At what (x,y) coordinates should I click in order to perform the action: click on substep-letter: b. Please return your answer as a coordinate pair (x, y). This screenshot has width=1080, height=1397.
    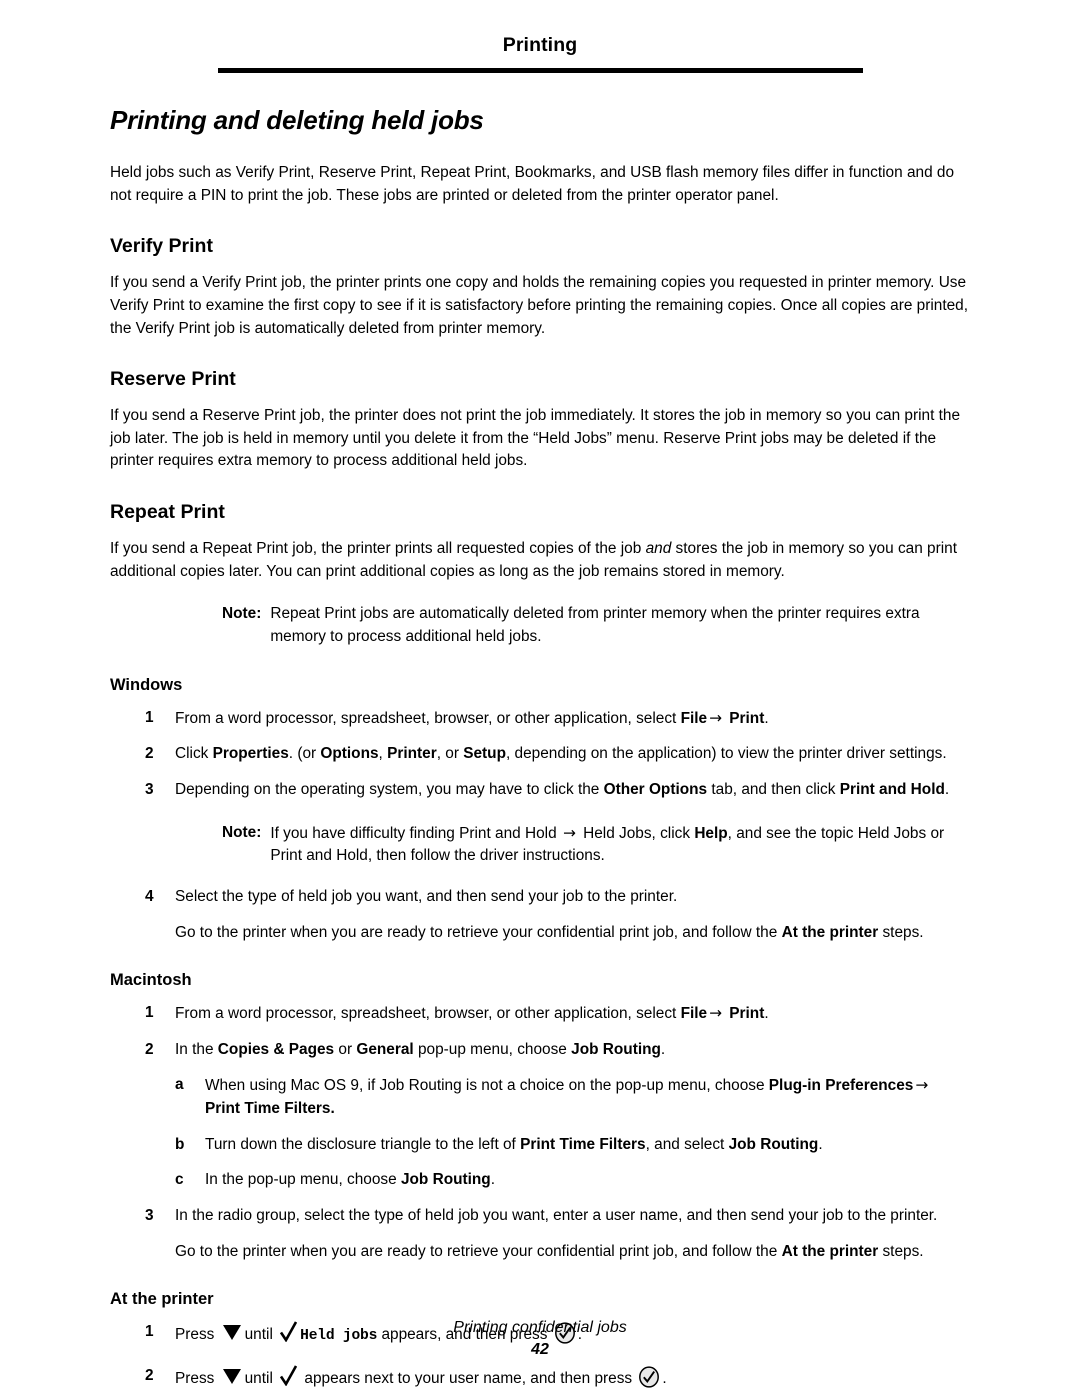
    Looking at the image, I should click on (180, 1144).